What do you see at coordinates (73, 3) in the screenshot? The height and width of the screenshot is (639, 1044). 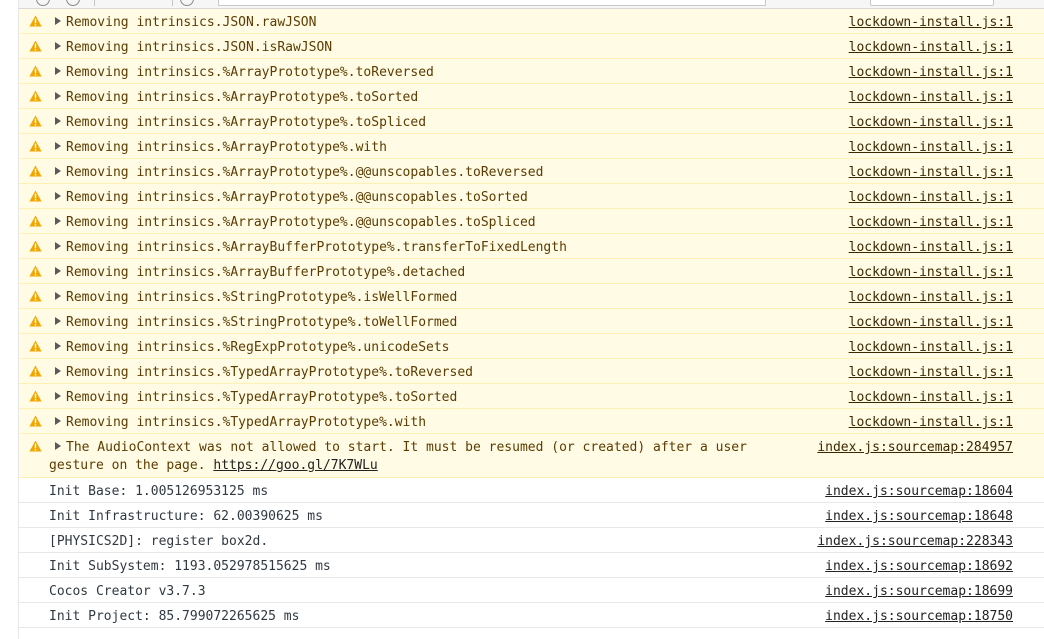 I see `block-icon` at bounding box center [73, 3].